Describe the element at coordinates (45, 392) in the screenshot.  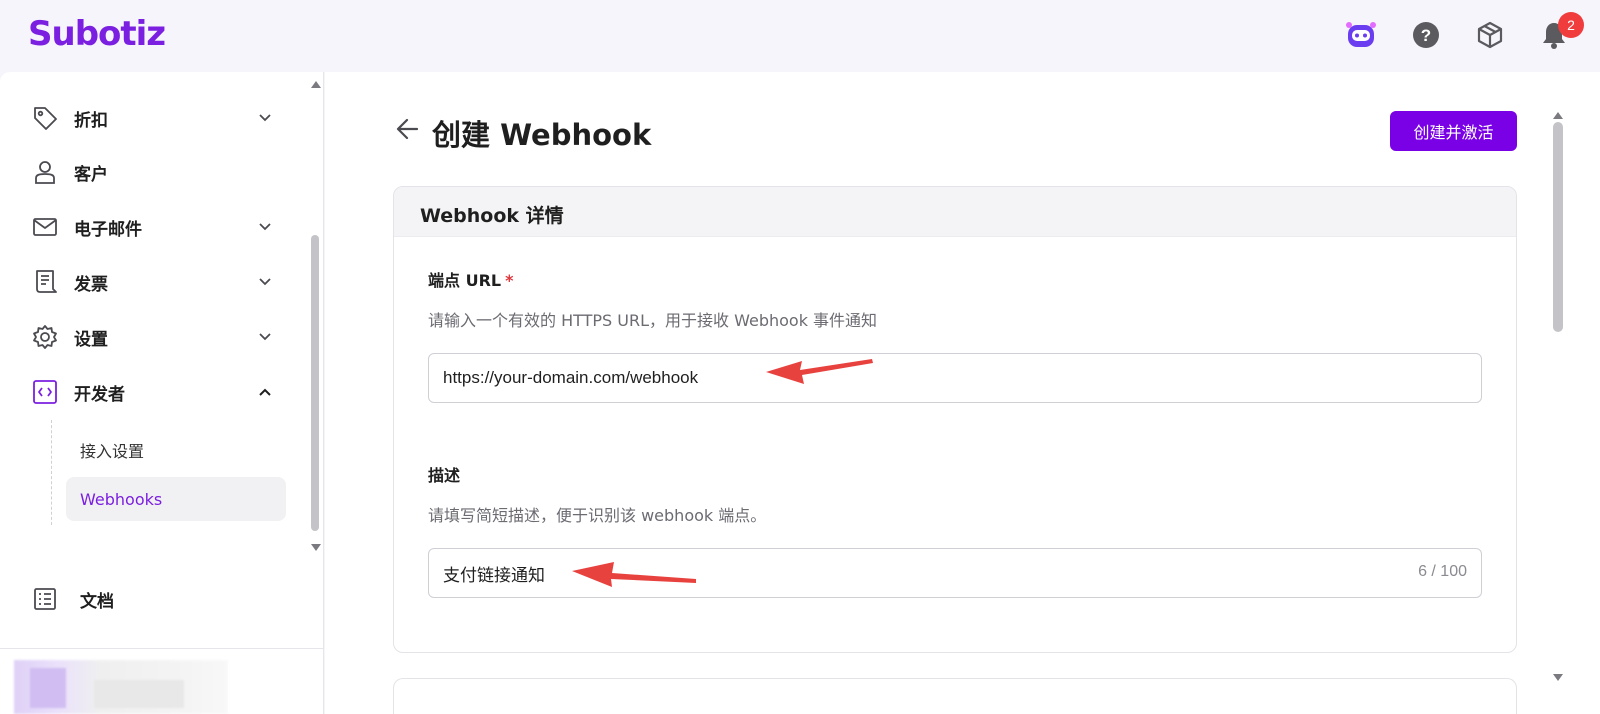
I see `code-icon` at that location.